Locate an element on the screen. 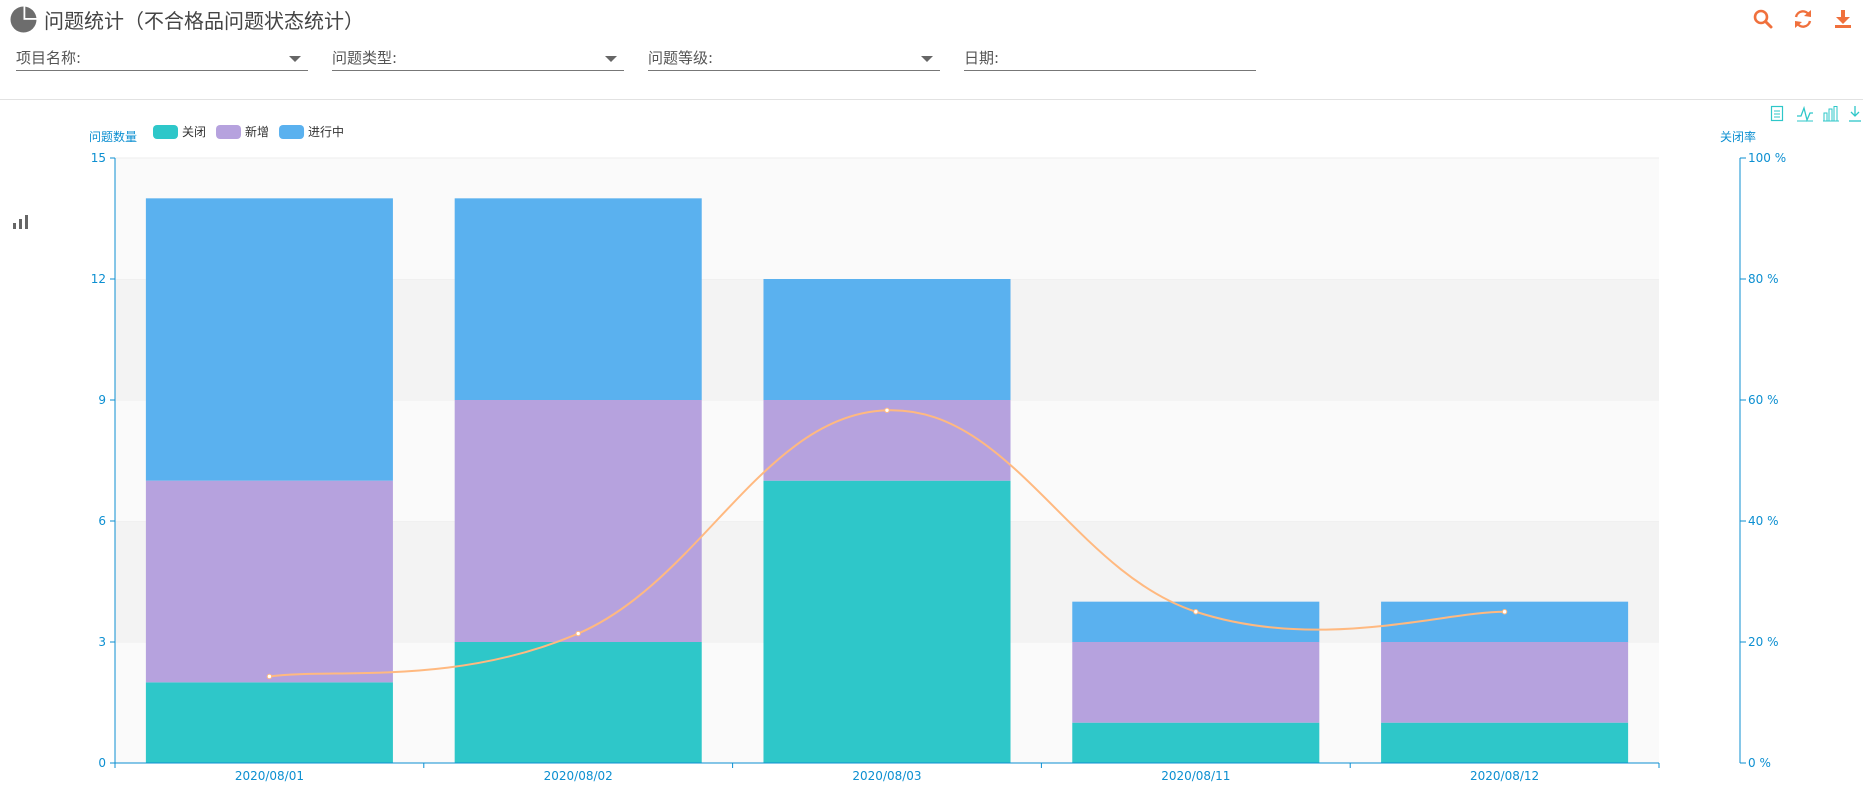 The height and width of the screenshot is (793, 1863). x-tick-label: 2020/08/03 is located at coordinates (886, 776).